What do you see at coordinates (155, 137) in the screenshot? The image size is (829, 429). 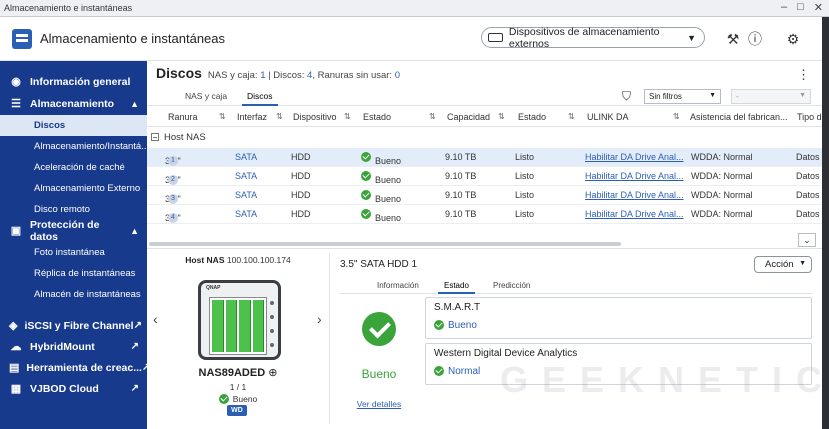 I see `collapse-icon` at bounding box center [155, 137].